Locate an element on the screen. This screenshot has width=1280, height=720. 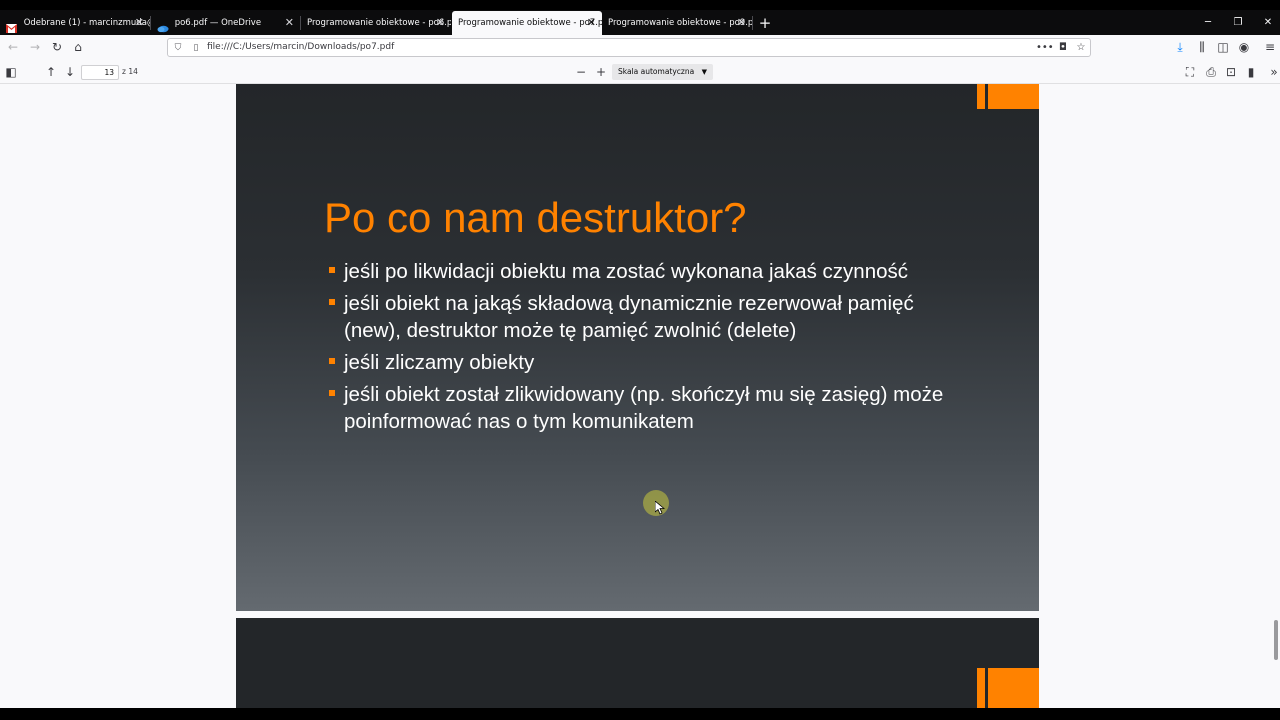
home-icon: ⌂ is located at coordinates (78, 47).